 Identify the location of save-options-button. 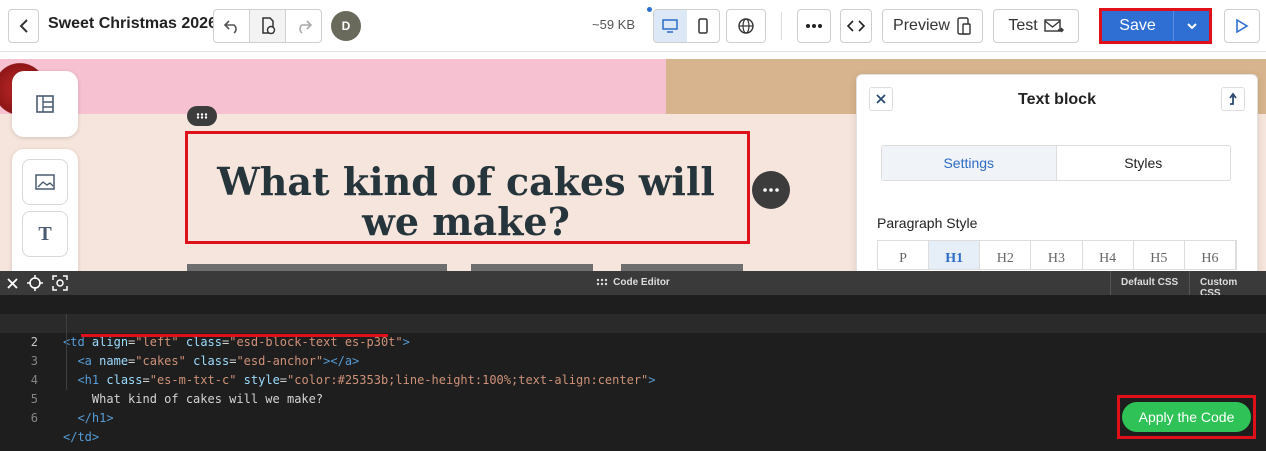
(1191, 26).